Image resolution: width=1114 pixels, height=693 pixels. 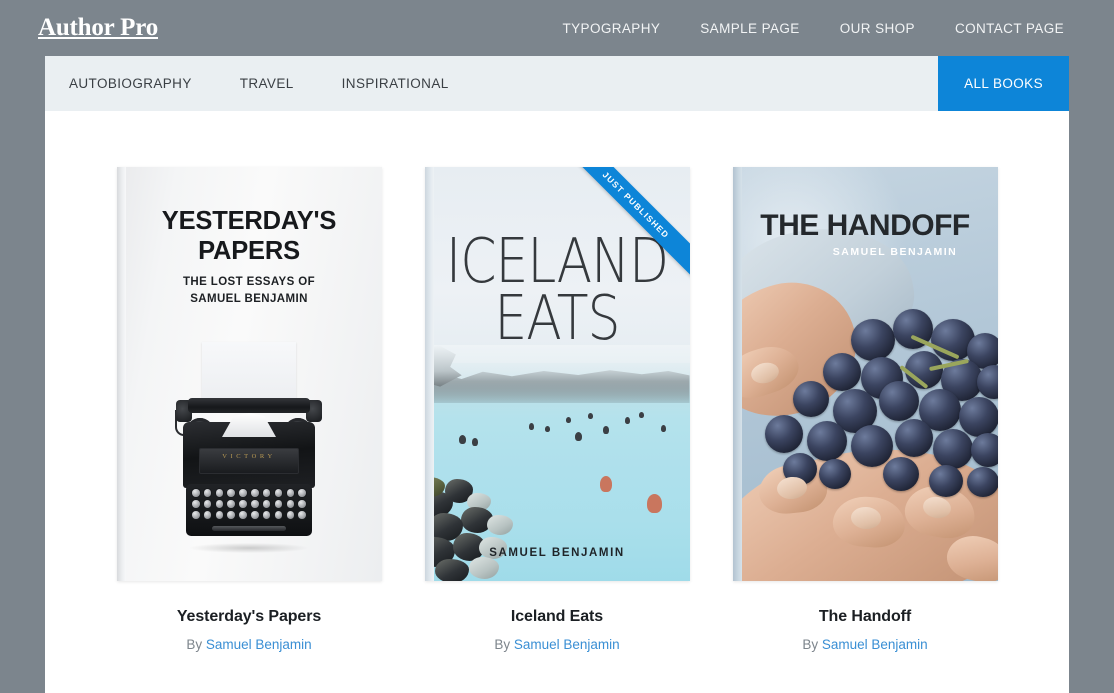 I want to click on cover-title-the-handoff: THE HANDOFF, so click(x=865, y=225).